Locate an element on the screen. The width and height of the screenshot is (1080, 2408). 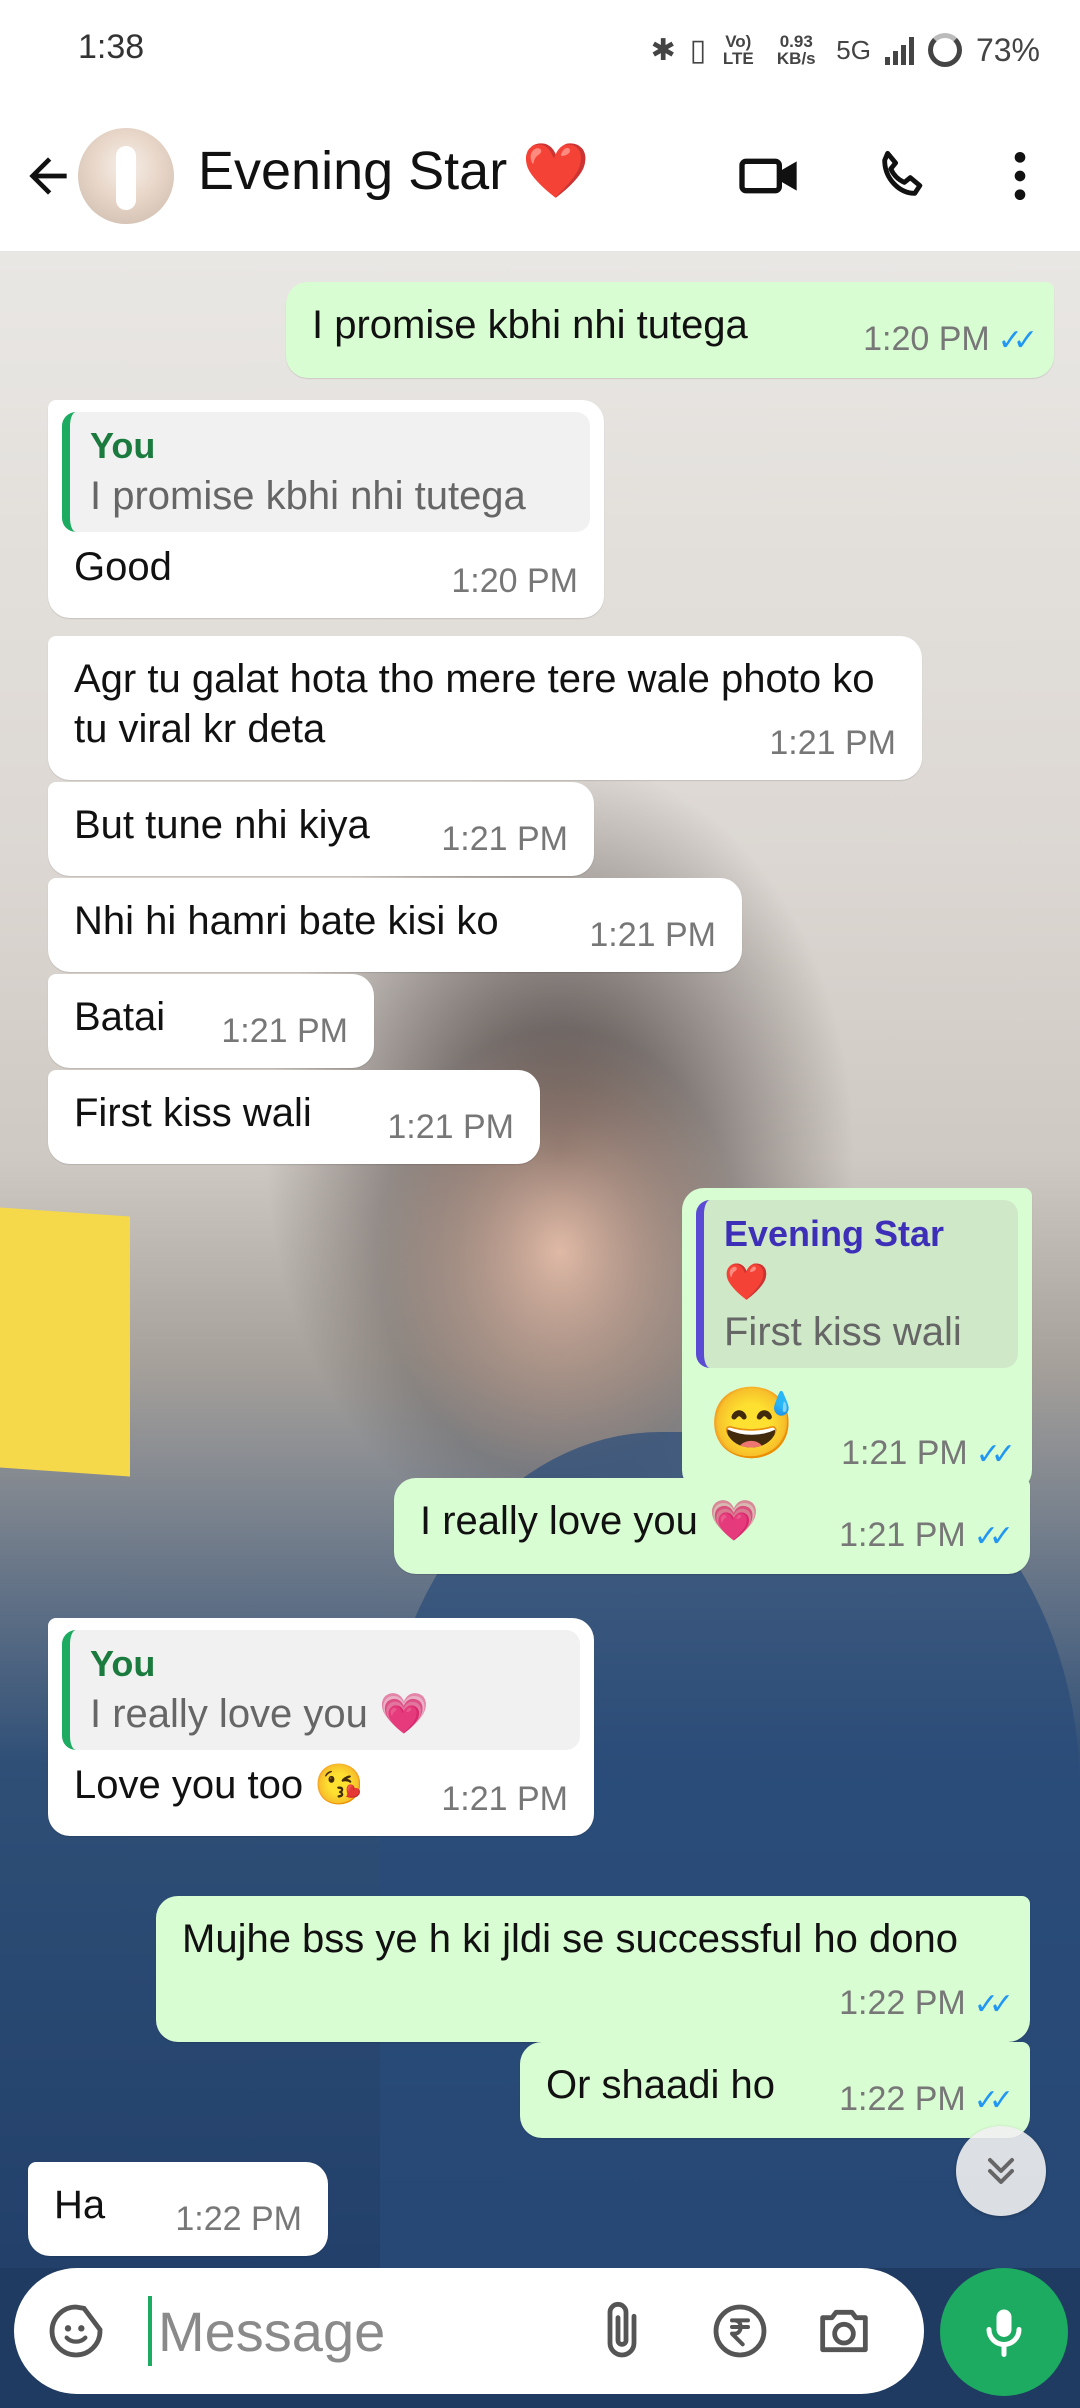
voice-message-button is located at coordinates (1004, 2332).